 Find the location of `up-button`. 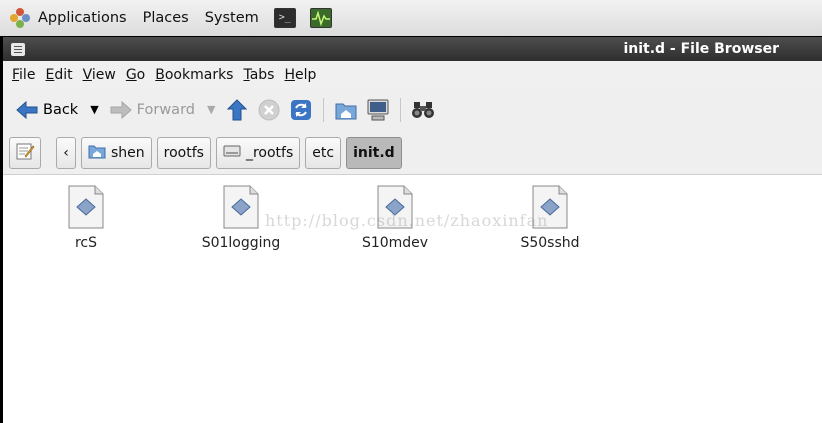

up-button is located at coordinates (237, 110).